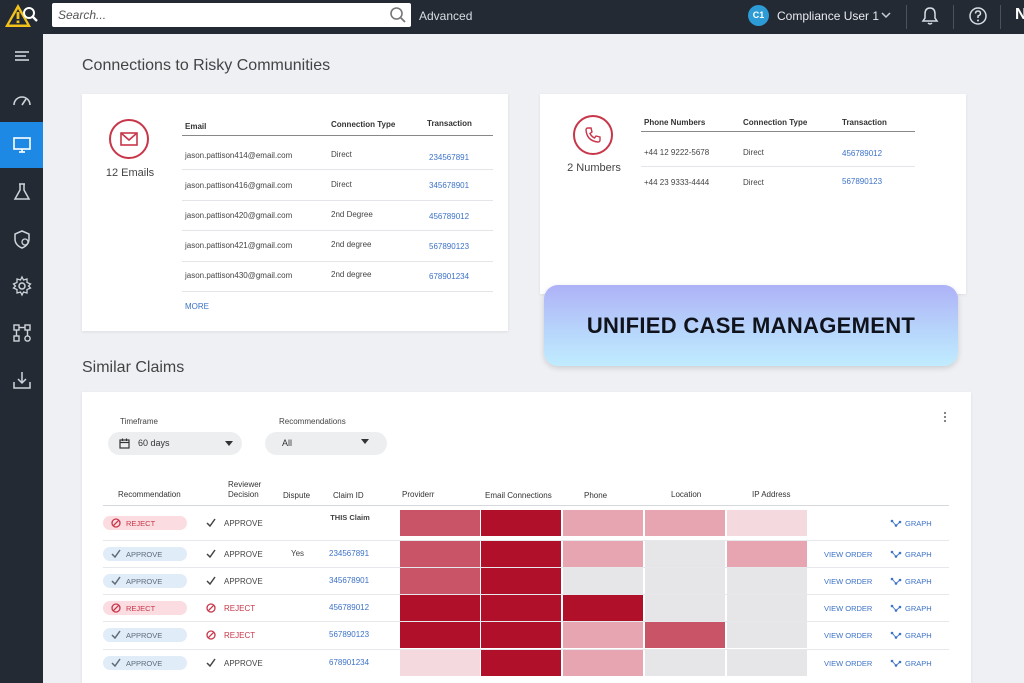 This screenshot has width=1024, height=683. I want to click on timeframe-dropdown: 60 days, so click(175, 443).